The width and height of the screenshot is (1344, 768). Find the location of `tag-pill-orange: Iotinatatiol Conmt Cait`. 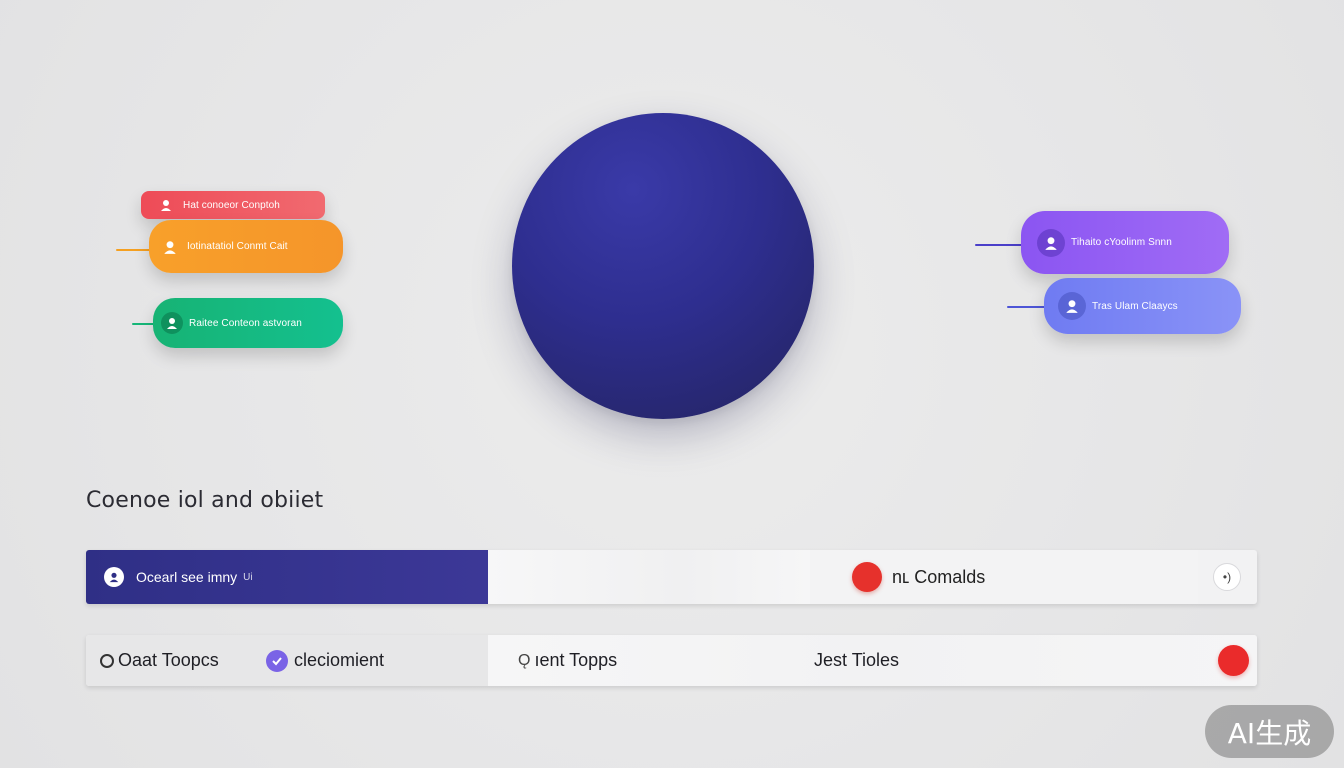

tag-pill-orange: Iotinatatiol Conmt Cait is located at coordinates (246, 246).